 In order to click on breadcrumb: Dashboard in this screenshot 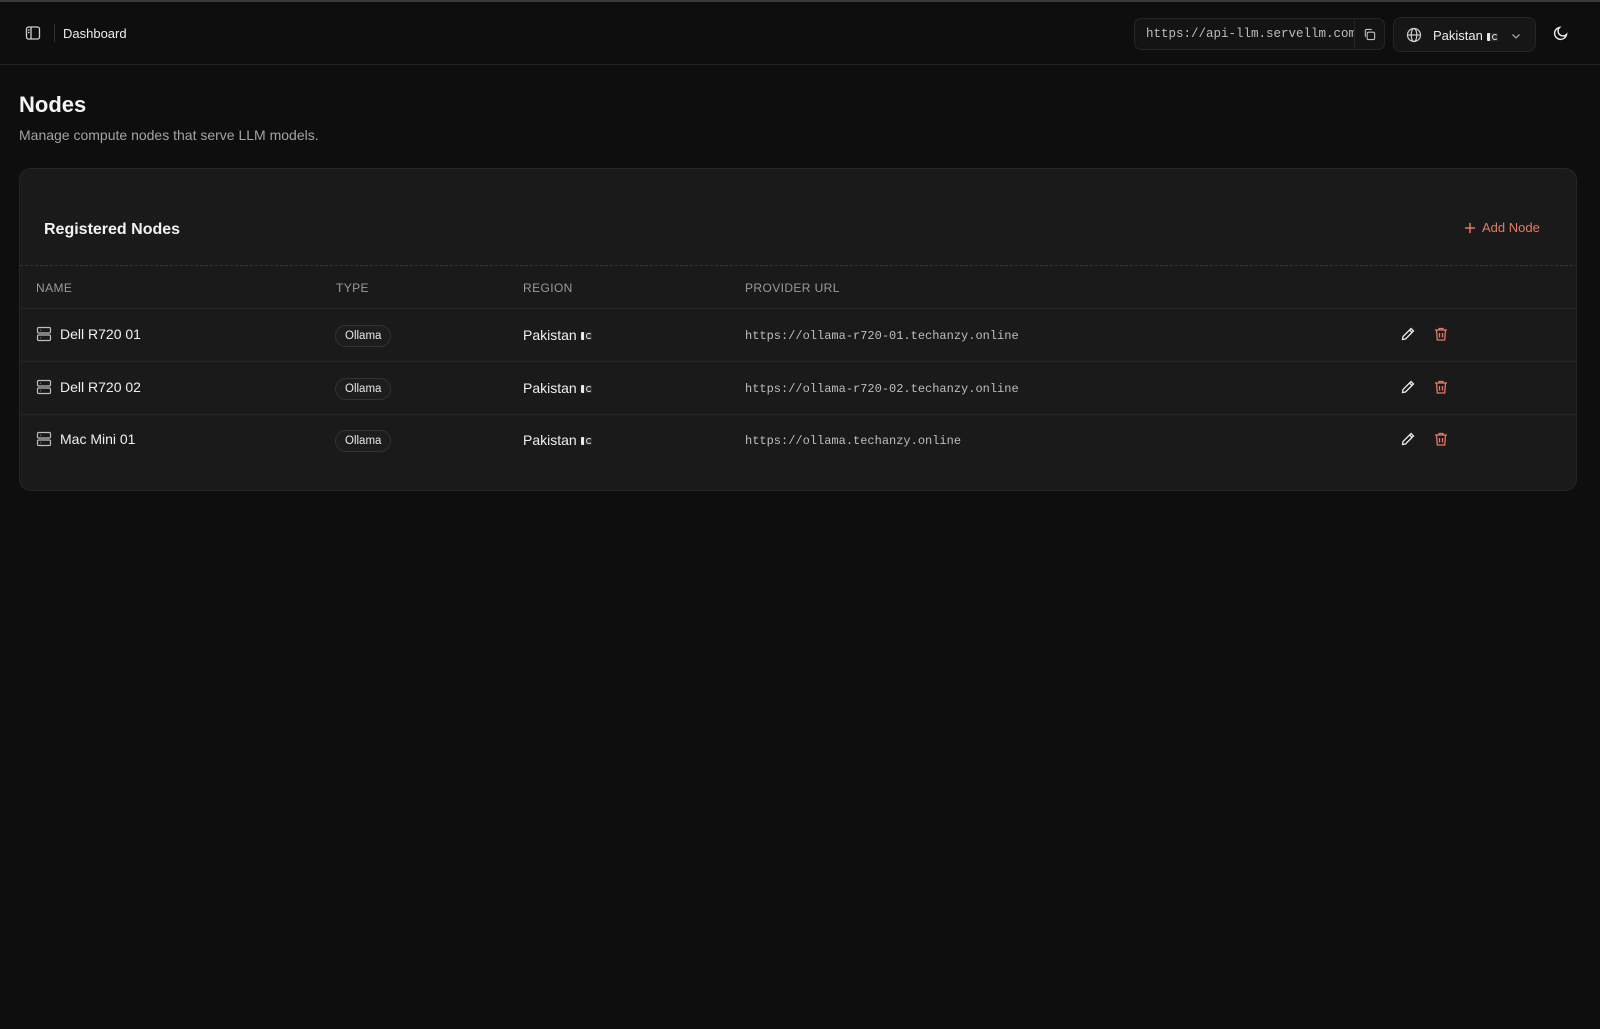, I will do `click(95, 33)`.